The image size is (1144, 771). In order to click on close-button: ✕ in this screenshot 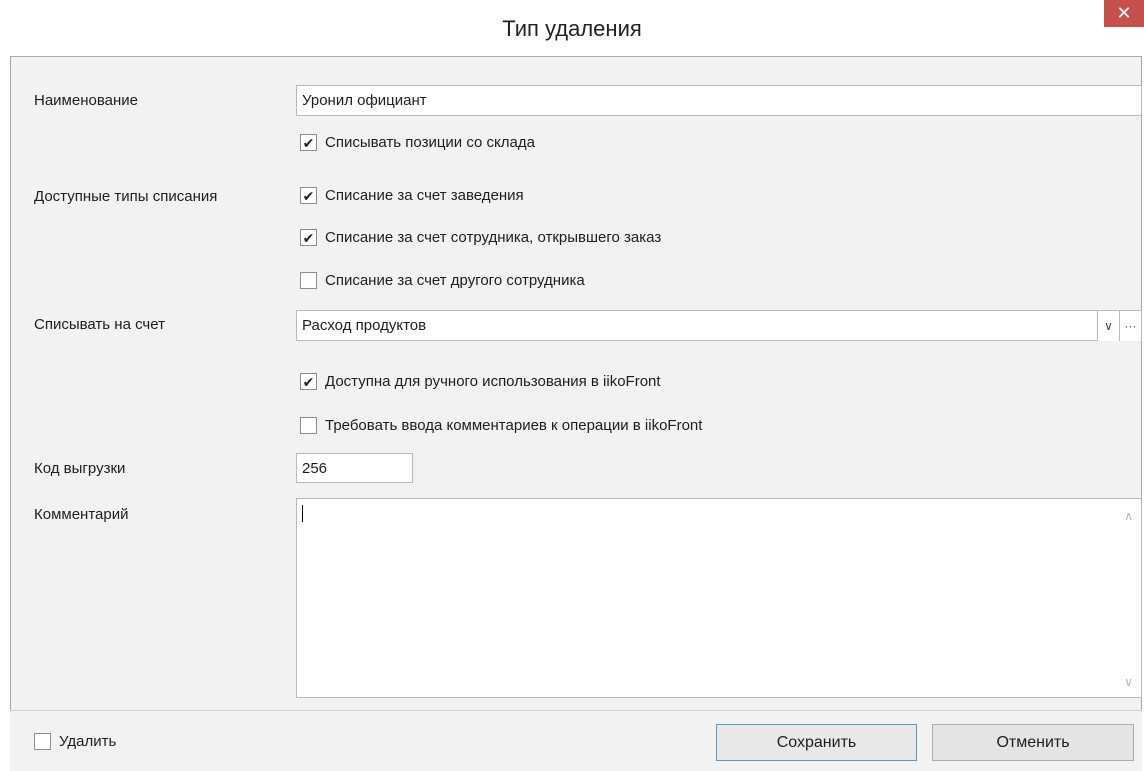, I will do `click(1124, 13)`.